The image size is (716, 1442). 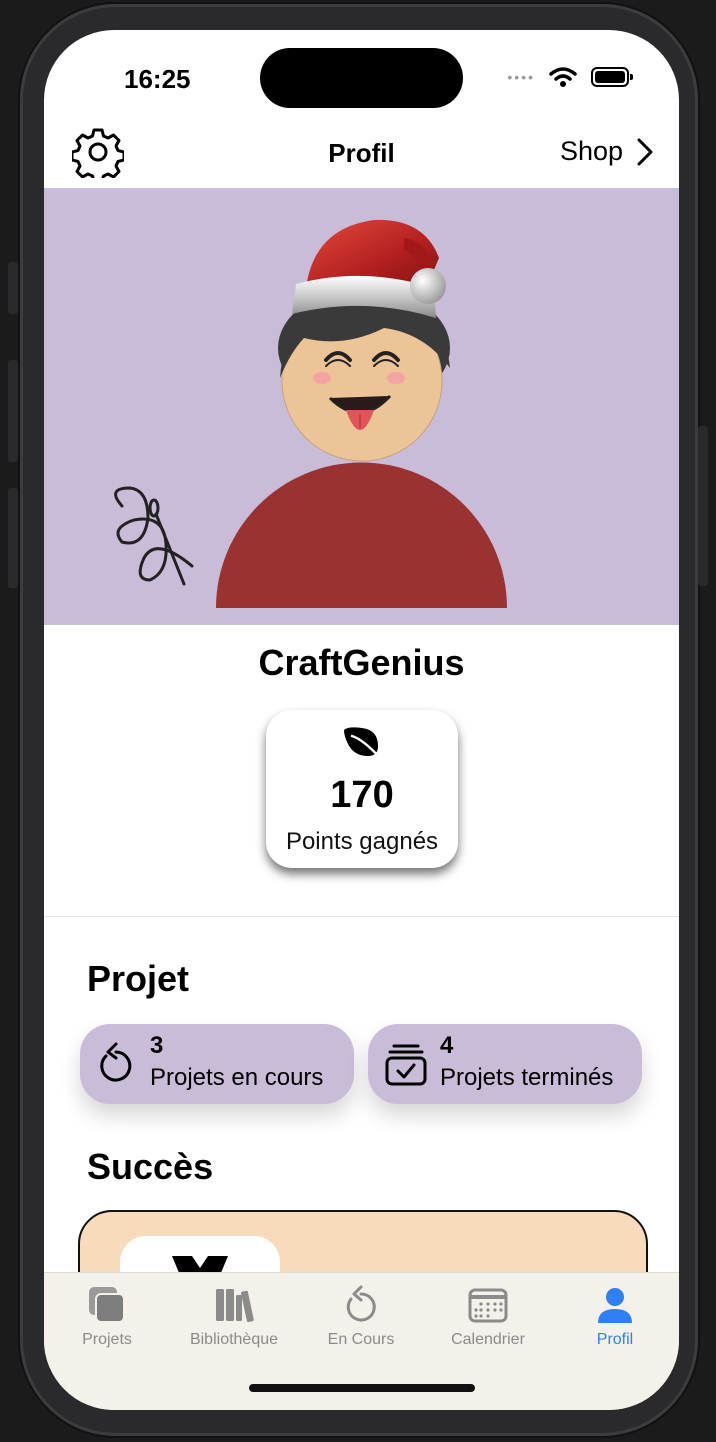 What do you see at coordinates (447, 1045) in the screenshot?
I see `completed-count: 4` at bounding box center [447, 1045].